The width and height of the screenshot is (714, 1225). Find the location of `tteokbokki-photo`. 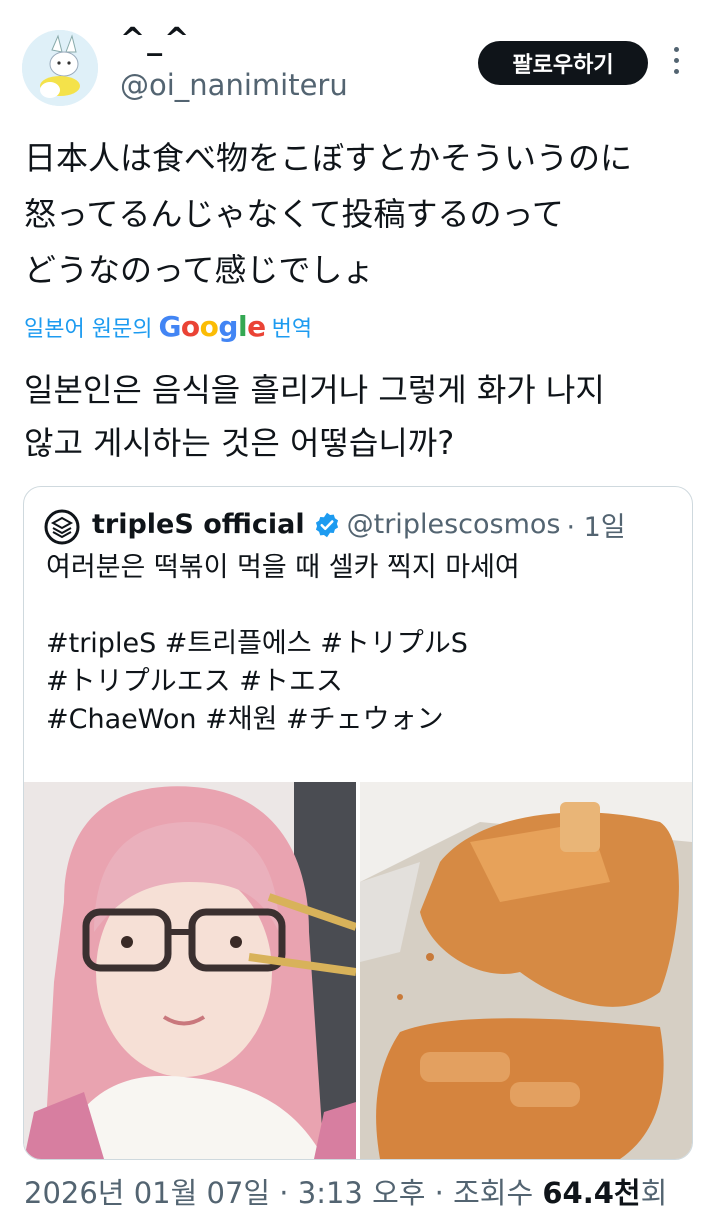

tteokbokki-photo is located at coordinates (526, 970).